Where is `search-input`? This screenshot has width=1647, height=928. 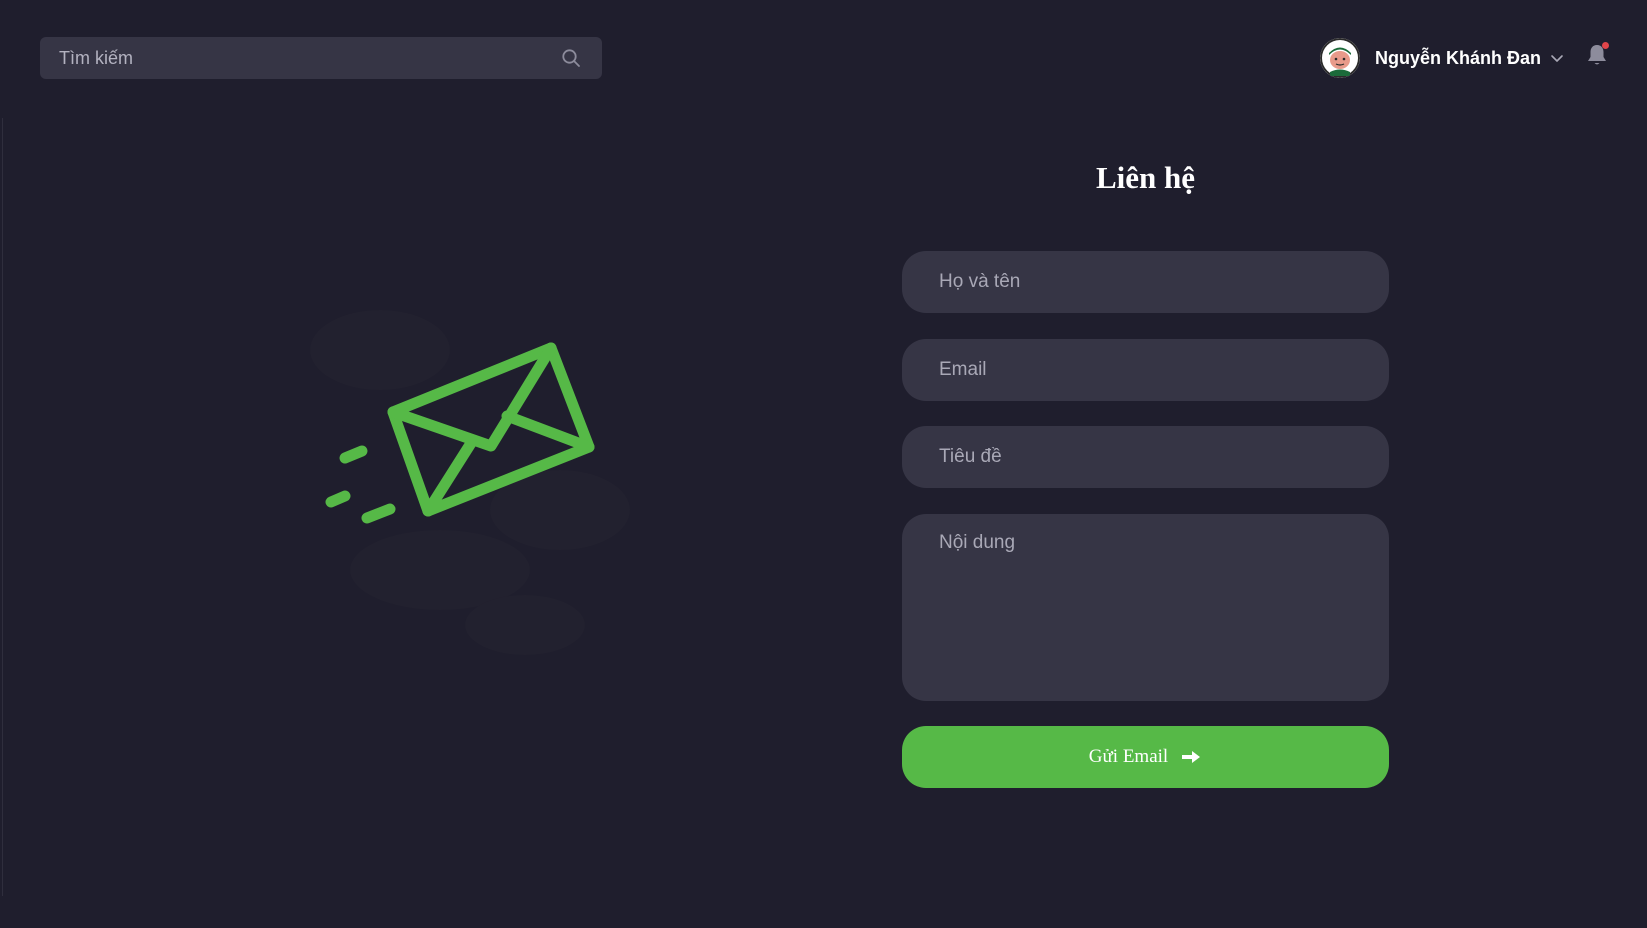 search-input is located at coordinates (300, 58).